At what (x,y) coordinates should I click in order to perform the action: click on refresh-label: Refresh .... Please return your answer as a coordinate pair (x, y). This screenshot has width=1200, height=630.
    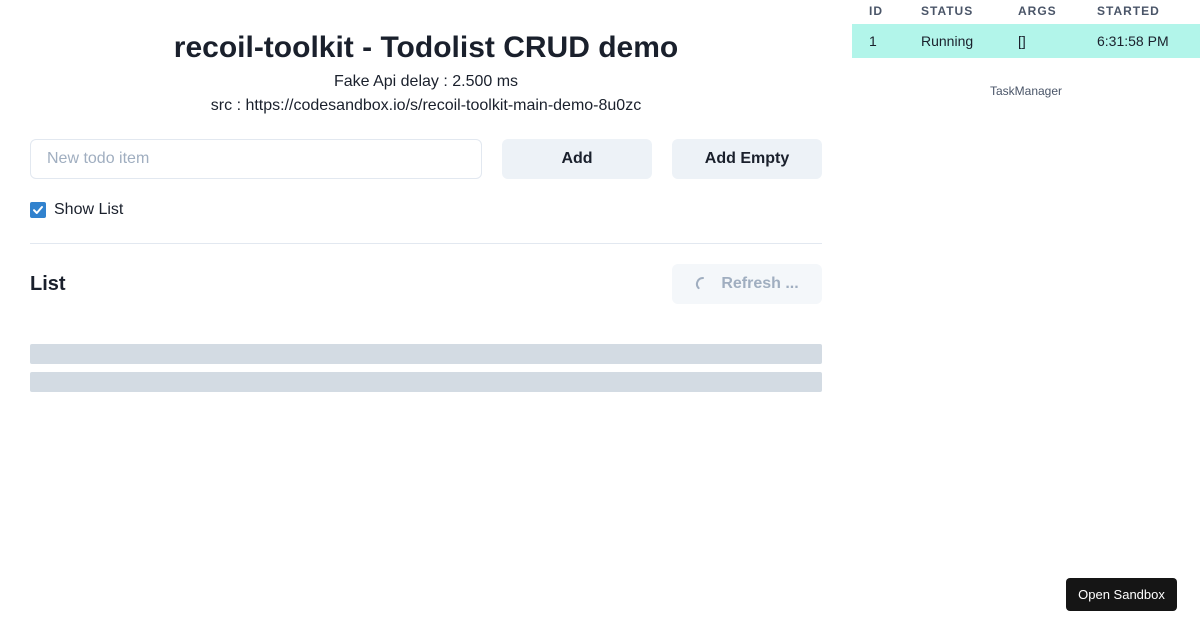
    Looking at the image, I should click on (760, 283).